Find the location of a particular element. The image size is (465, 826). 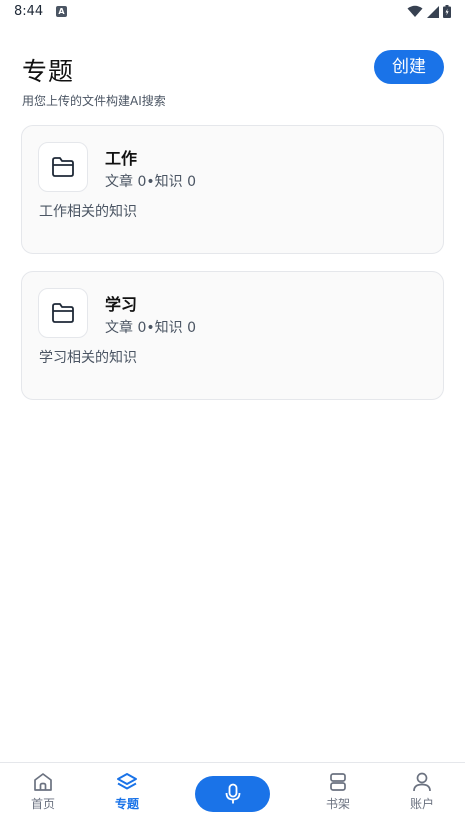

notification-icon: A is located at coordinates (61, 11).